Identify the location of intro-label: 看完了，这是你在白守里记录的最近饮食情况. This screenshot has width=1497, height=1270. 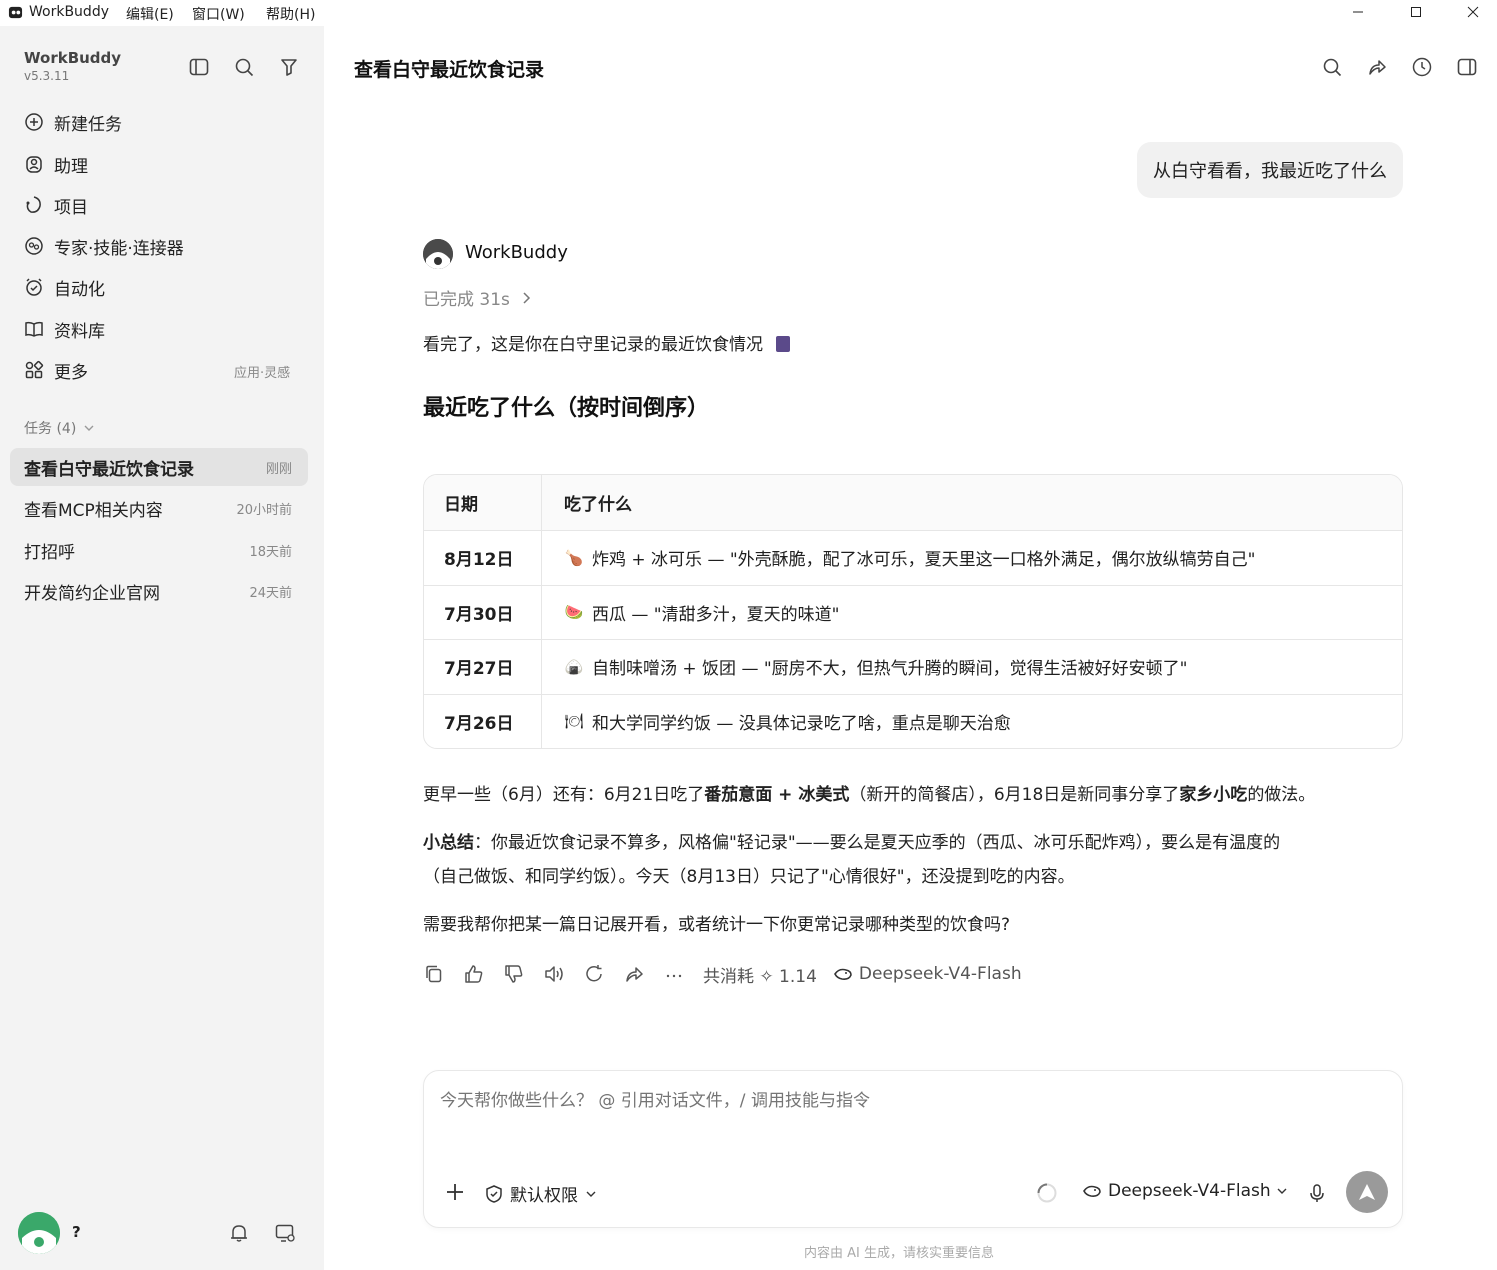
(593, 345).